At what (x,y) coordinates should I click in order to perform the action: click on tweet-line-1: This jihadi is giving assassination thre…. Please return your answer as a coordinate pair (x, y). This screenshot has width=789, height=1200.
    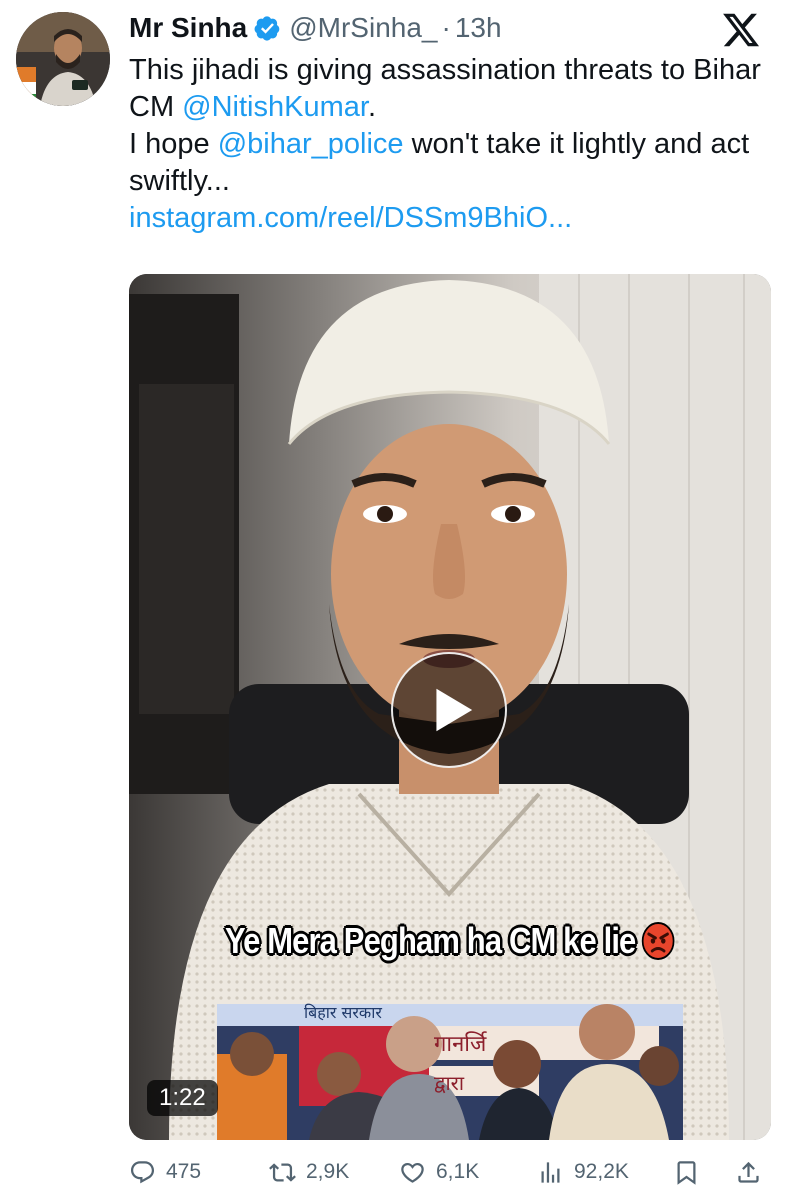
    Looking at the image, I should click on (454, 89).